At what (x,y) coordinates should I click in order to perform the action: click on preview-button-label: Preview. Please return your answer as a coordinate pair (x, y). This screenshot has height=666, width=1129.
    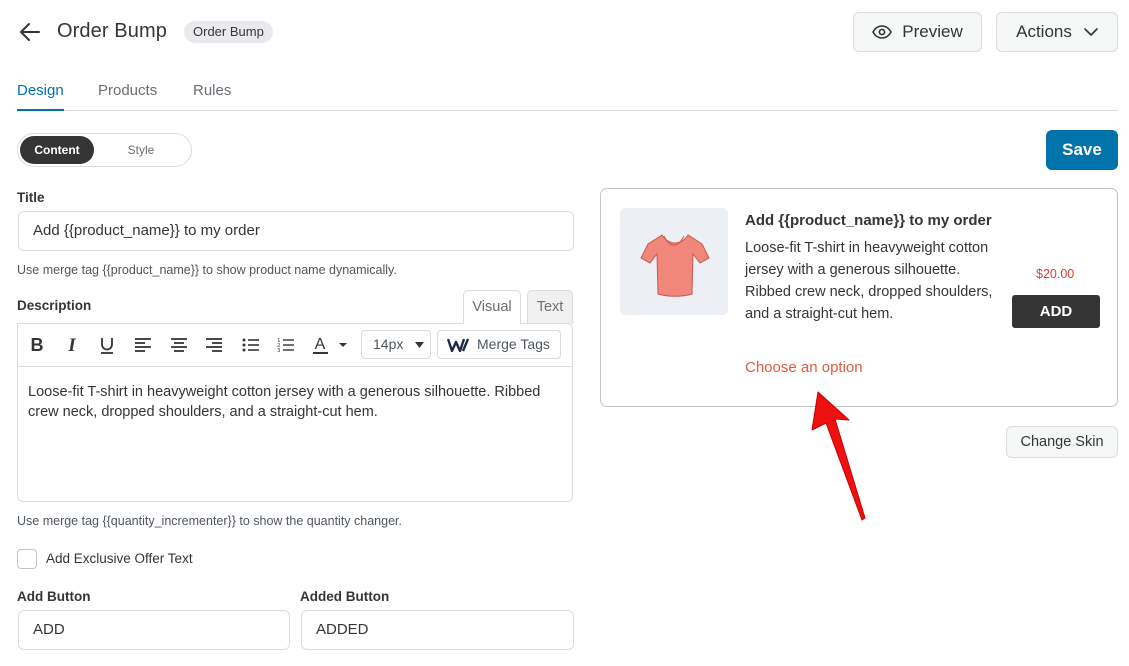
    Looking at the image, I should click on (932, 31).